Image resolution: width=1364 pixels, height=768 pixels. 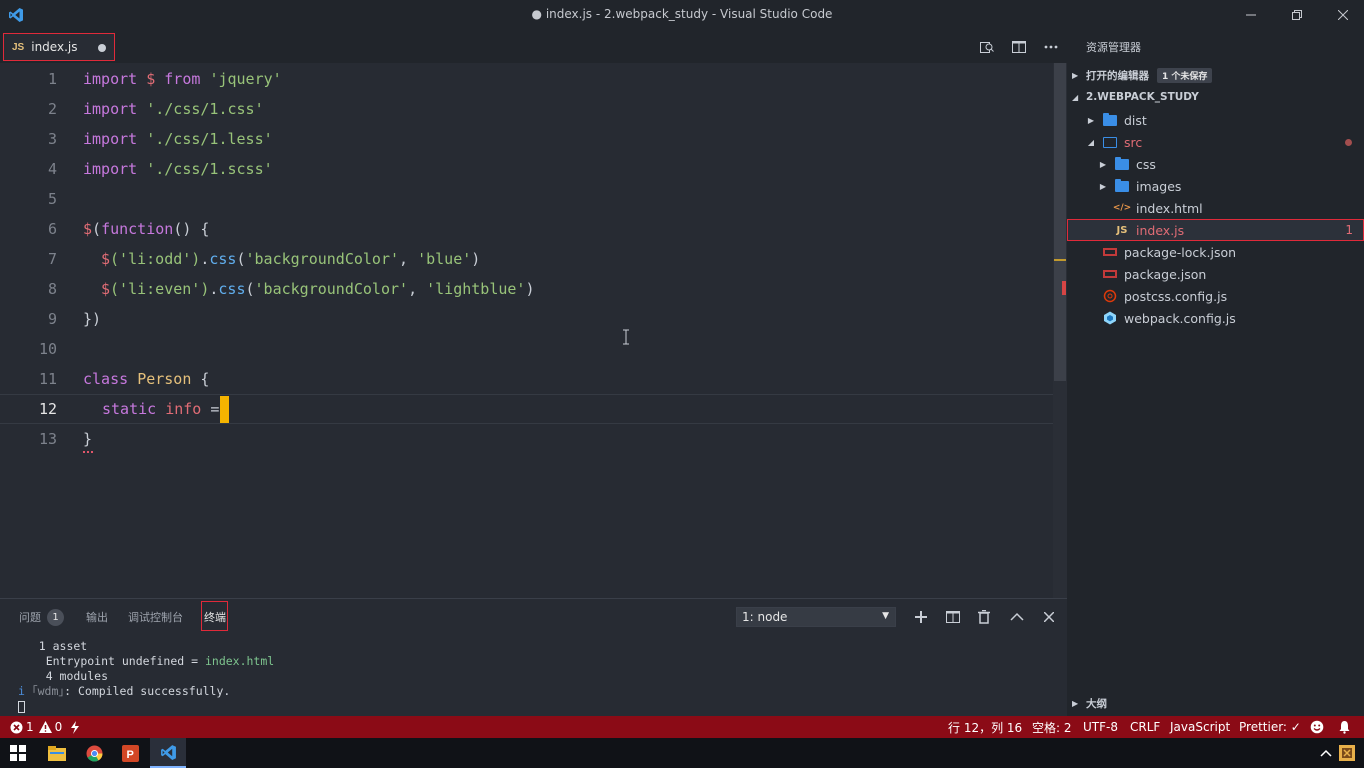 I want to click on code-line: 1 import $ from 'jquery', so click(x=526, y=79).